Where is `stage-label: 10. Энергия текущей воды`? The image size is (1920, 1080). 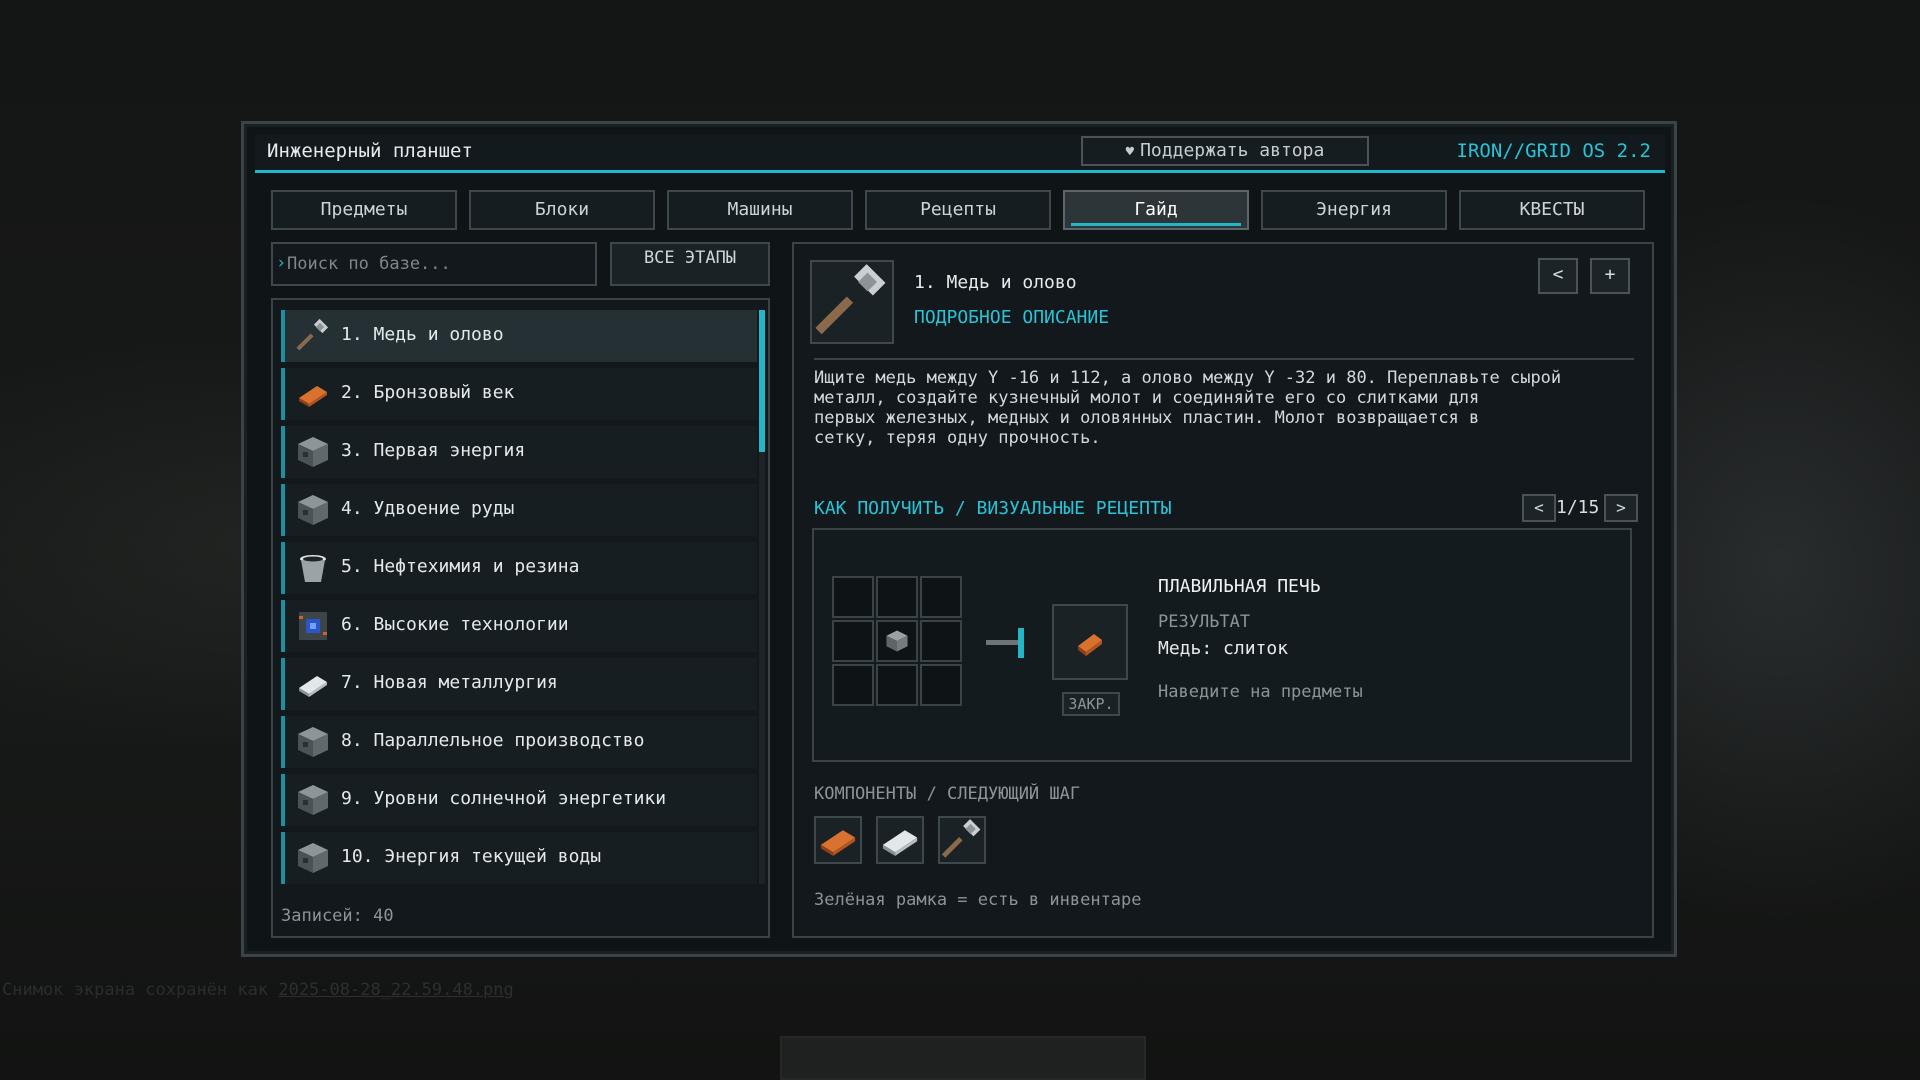 stage-label: 10. Энергия текущей воды is located at coordinates (471, 856).